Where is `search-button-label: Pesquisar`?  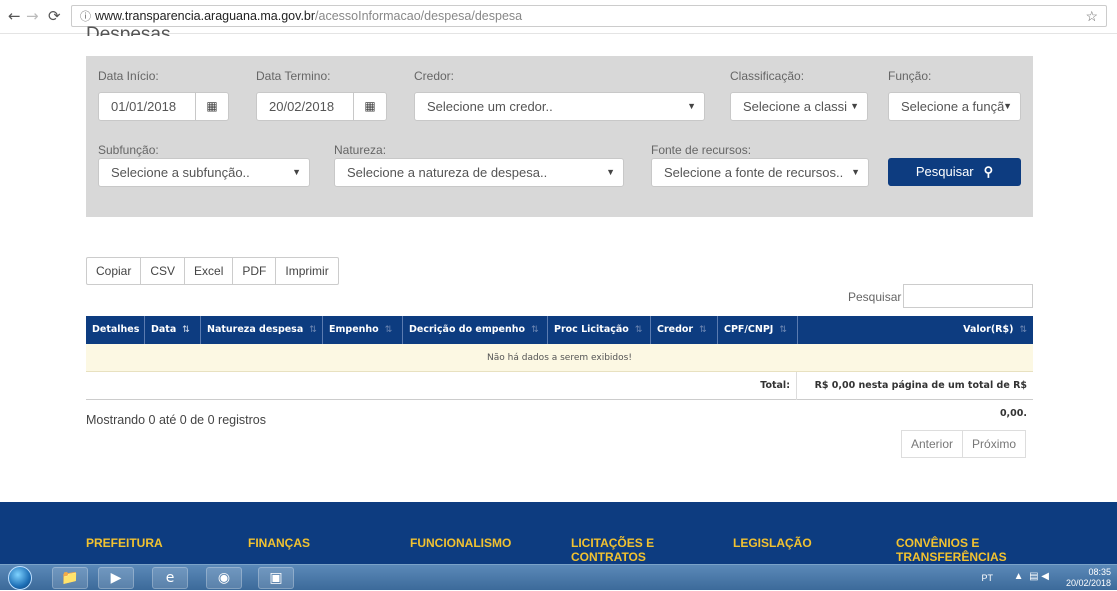 search-button-label: Pesquisar is located at coordinates (944, 171).